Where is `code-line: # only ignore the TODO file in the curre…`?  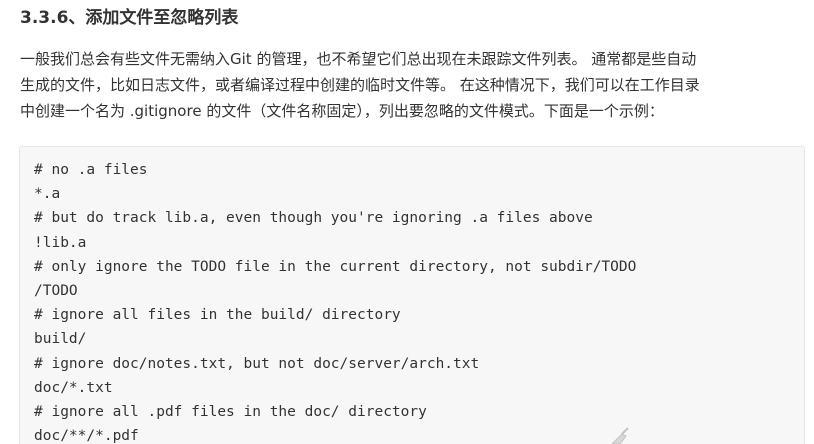 code-line: # only ignore the TODO file in the curre… is located at coordinates (335, 266).